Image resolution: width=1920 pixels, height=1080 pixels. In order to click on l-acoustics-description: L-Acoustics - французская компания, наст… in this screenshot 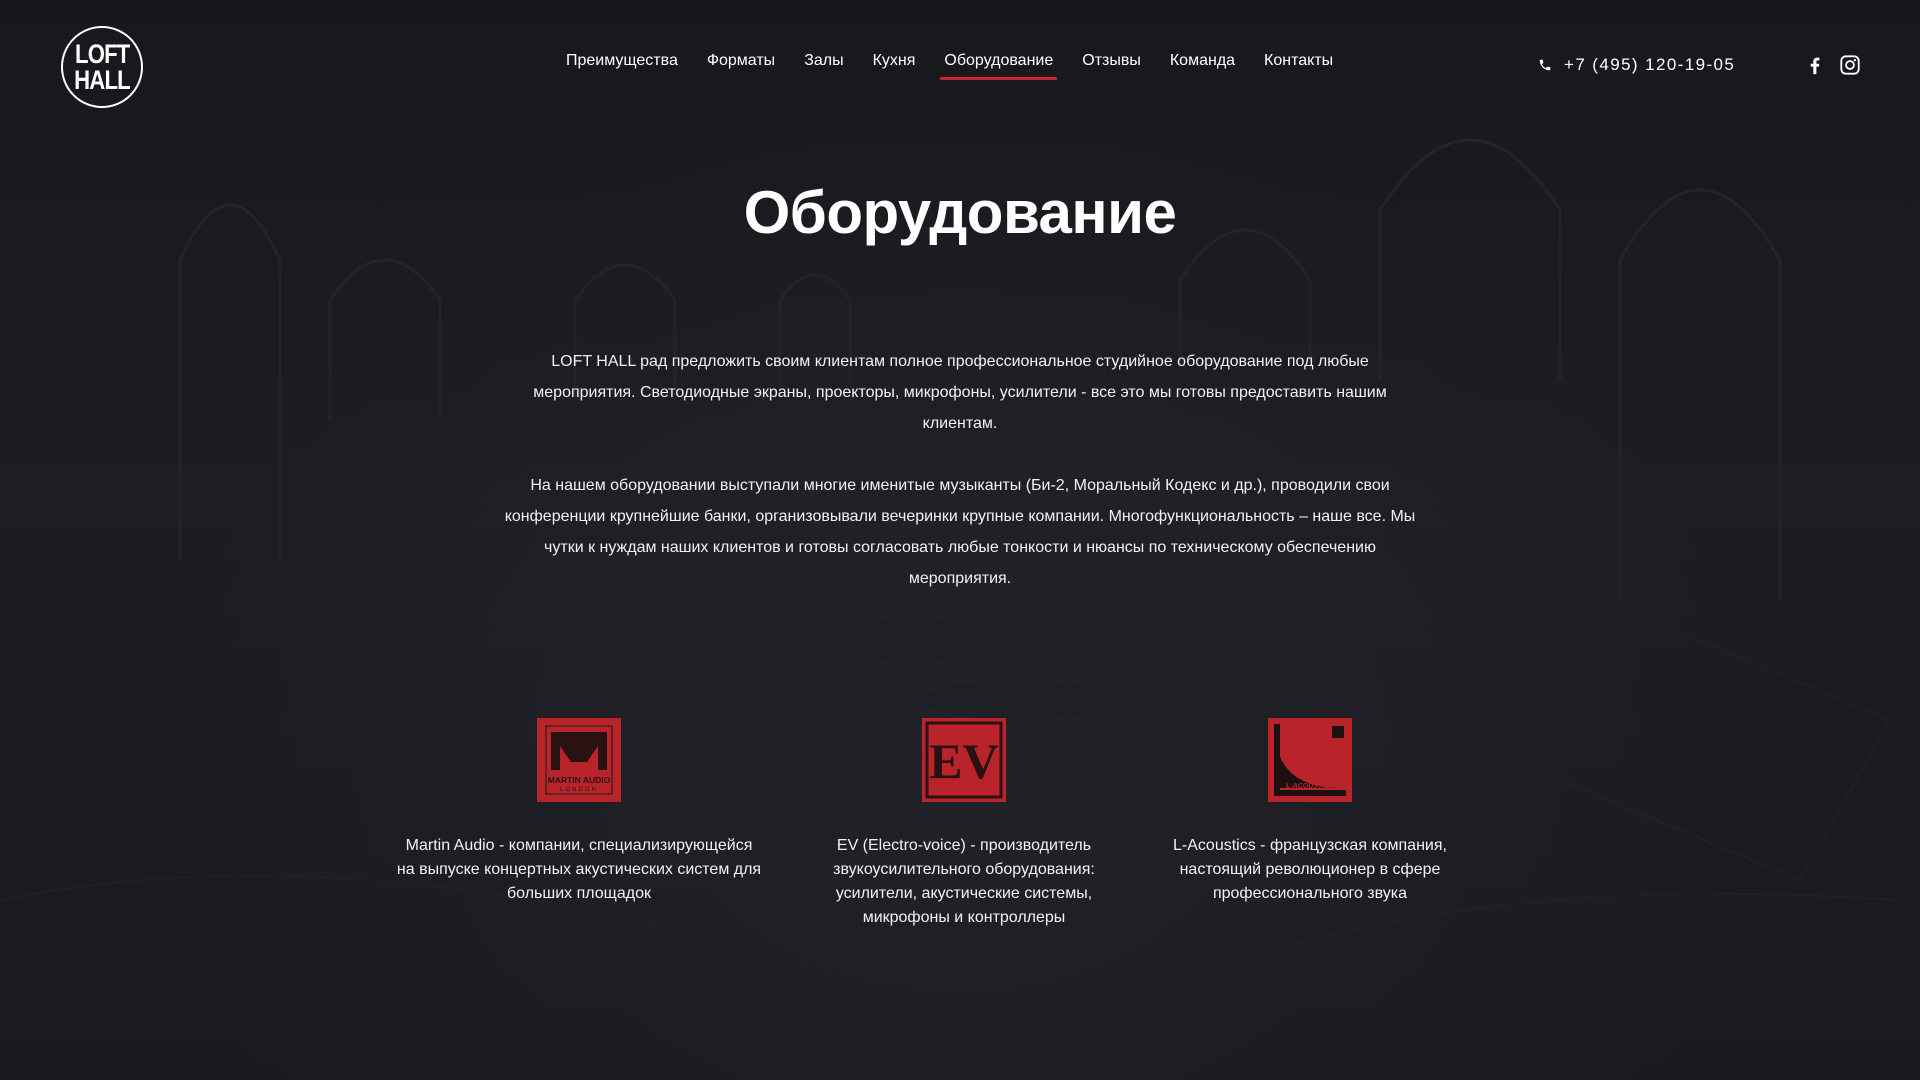, I will do `click(1310, 869)`.